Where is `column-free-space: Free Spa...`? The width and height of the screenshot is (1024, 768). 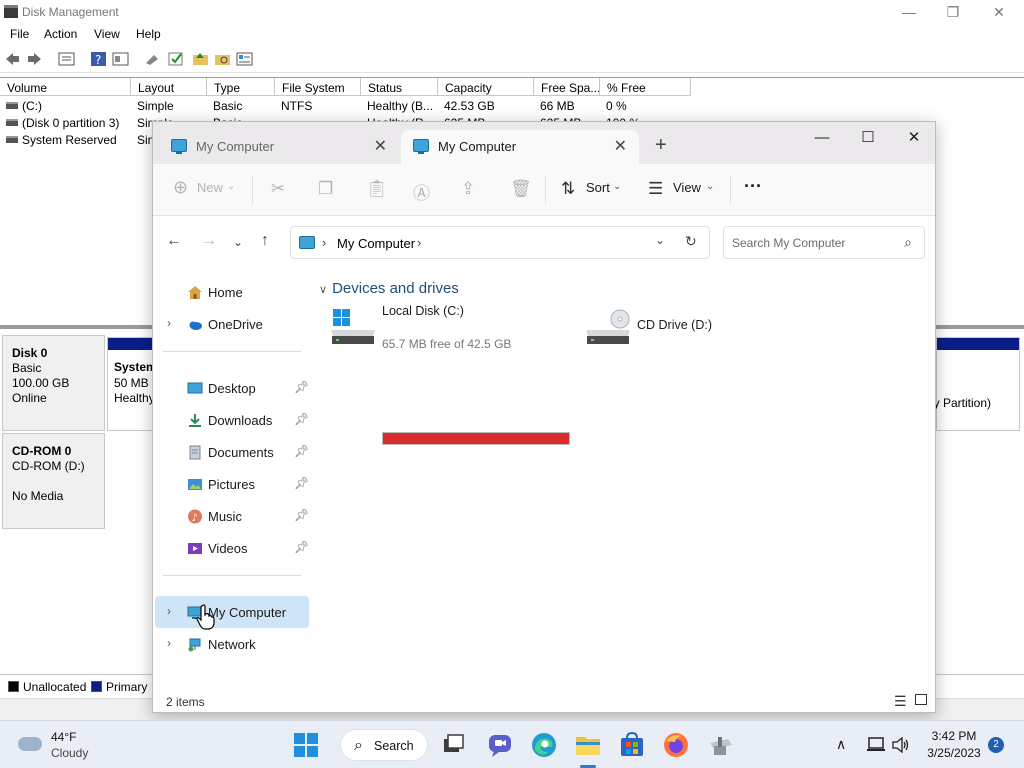 column-free-space: Free Spa... is located at coordinates (567, 87).